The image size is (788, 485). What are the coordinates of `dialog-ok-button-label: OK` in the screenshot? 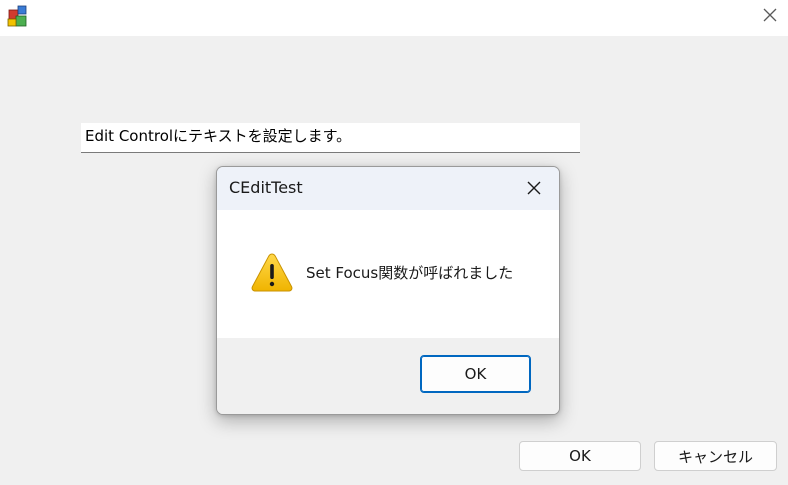 It's located at (475, 374).